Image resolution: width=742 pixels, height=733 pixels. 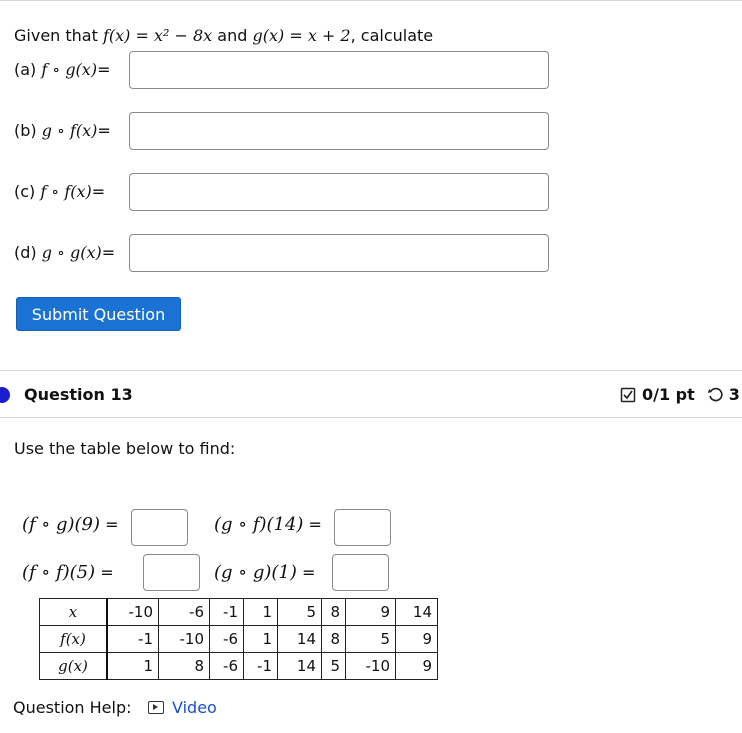 I want to click on table-row-x: x -10 -6 -1 1 5 8 9 14, so click(x=238, y=612).